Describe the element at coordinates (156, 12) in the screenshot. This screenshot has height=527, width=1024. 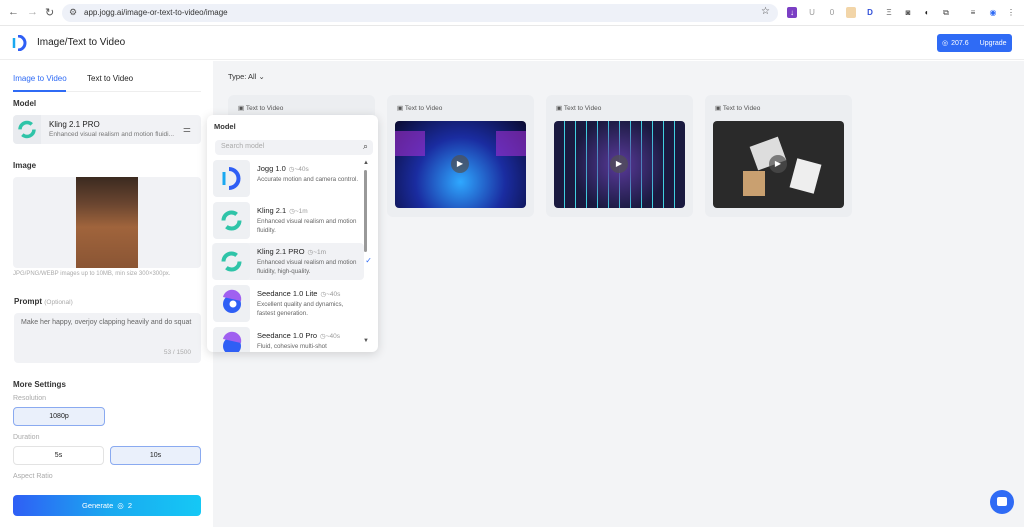
I see `url-text: app.jogg.ai/image-or-text-to-video/image` at that location.